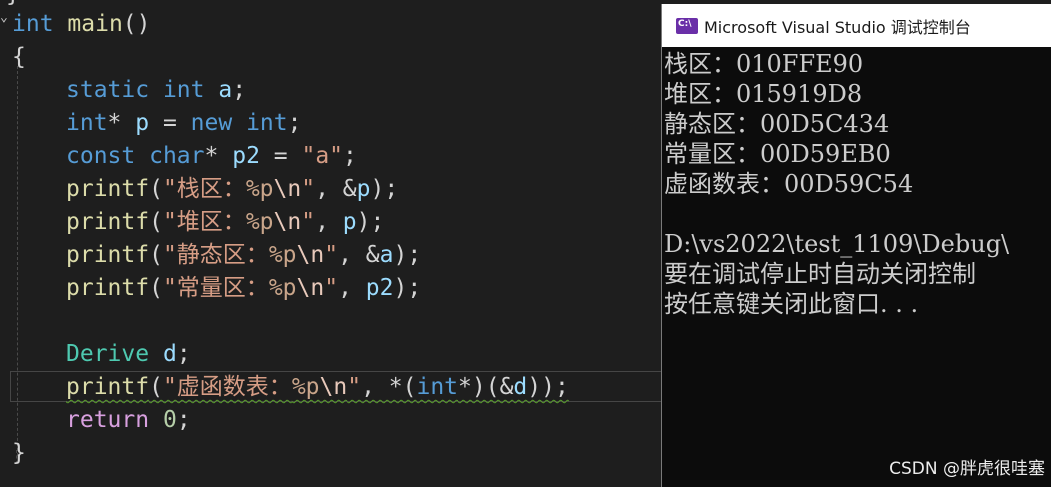  What do you see at coordinates (101, 156) in the screenshot?
I see `keyword-const: const` at bounding box center [101, 156].